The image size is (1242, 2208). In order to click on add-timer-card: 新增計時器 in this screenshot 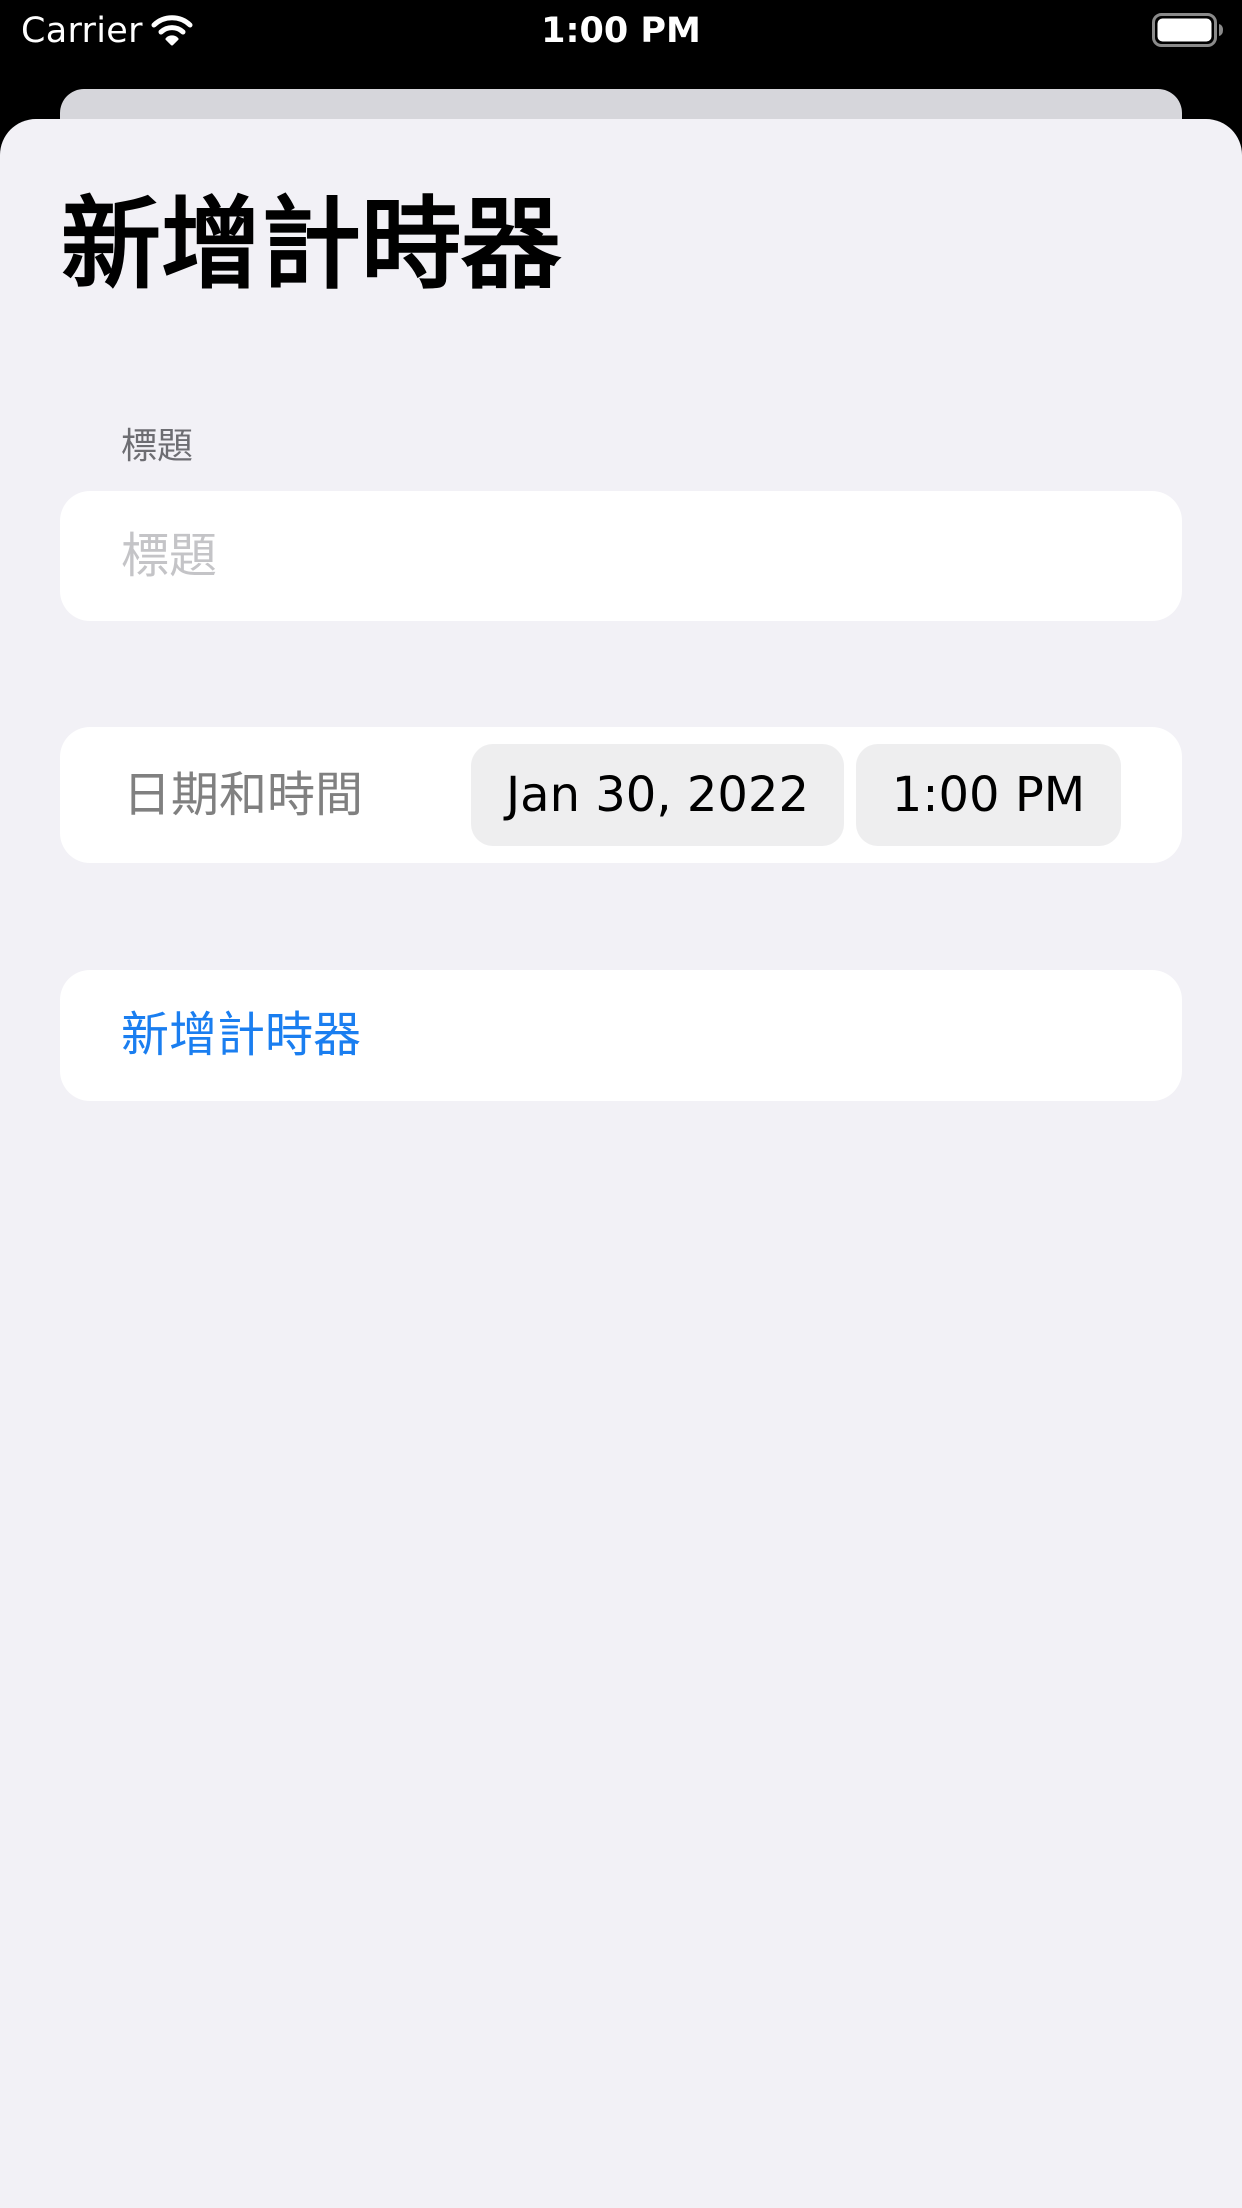, I will do `click(621, 1035)`.